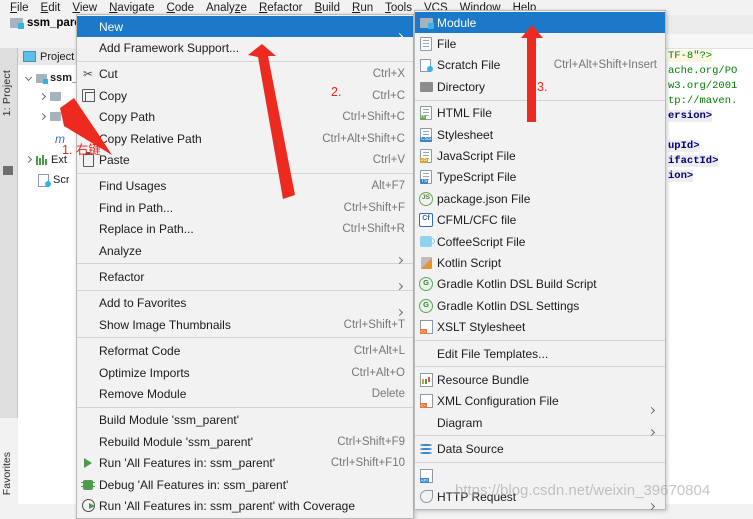  Describe the element at coordinates (457, 22) in the screenshot. I see `submenu-item-label: Module` at that location.